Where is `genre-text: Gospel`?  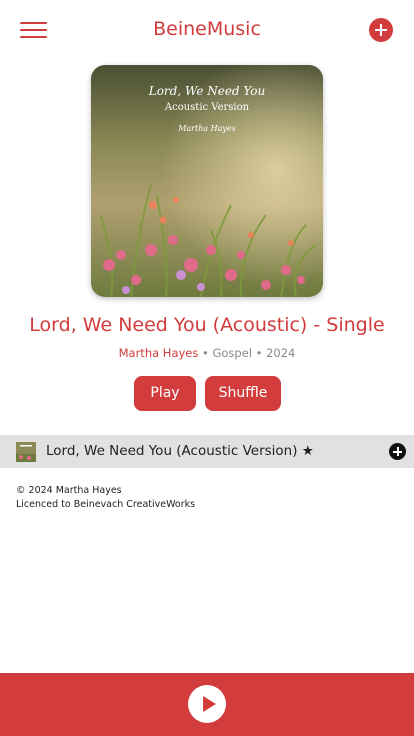 genre-text: Gospel is located at coordinates (232, 353).